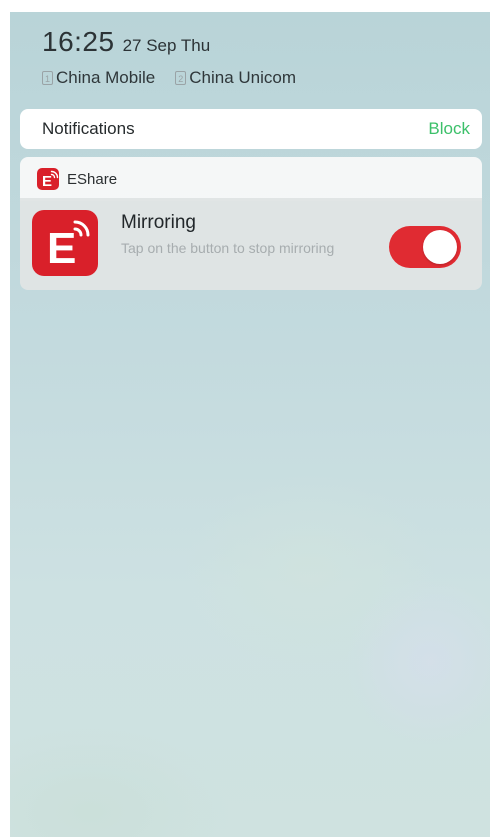 This screenshot has width=491, height=837. What do you see at coordinates (166, 45) in the screenshot?
I see `clock-date: 27 Sep Thu` at bounding box center [166, 45].